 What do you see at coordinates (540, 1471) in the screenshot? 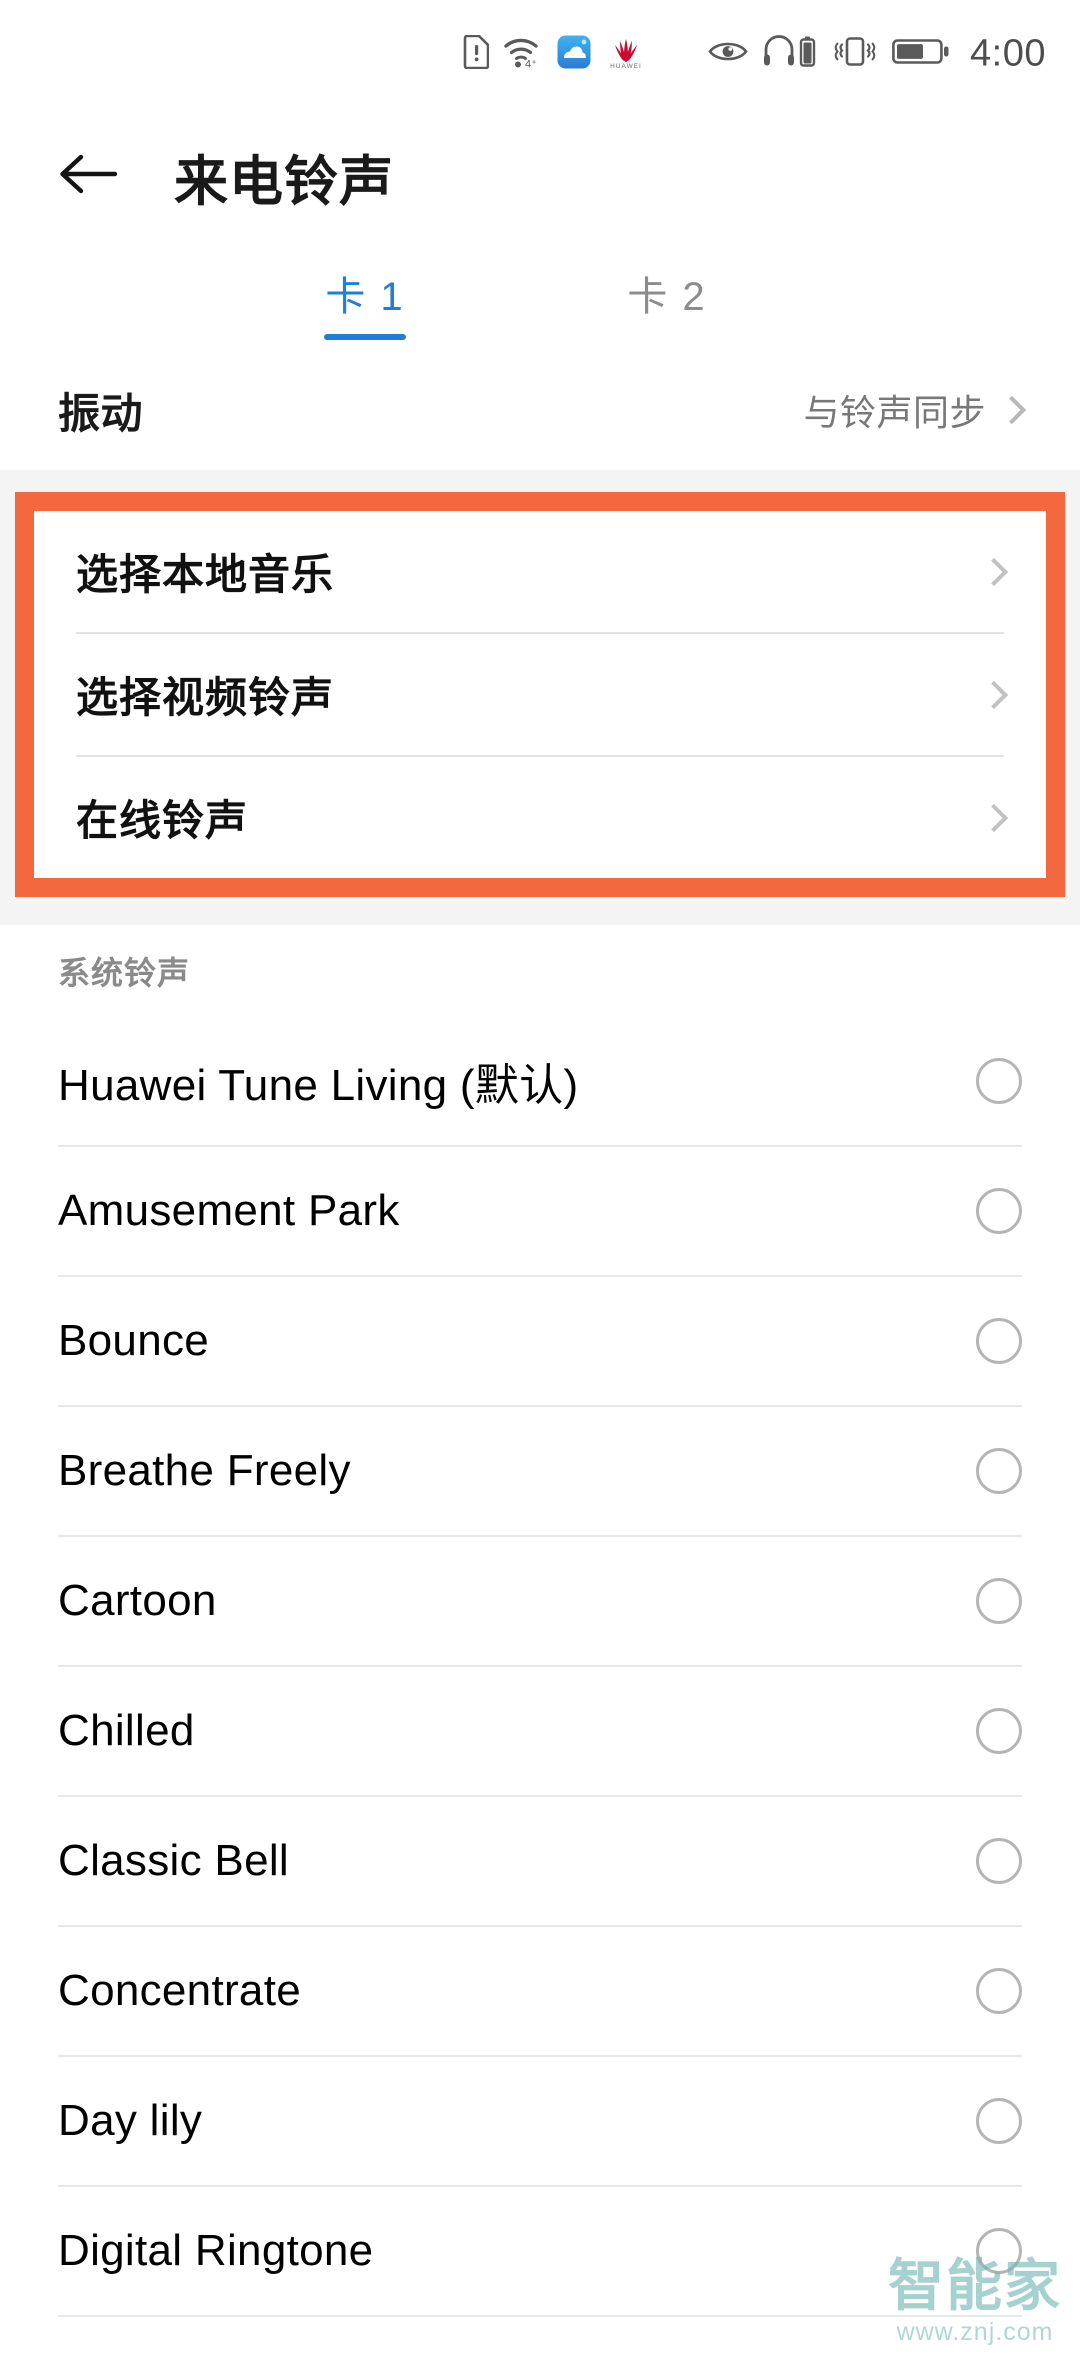
I see `ringtone-item: Breathe Freely` at bounding box center [540, 1471].